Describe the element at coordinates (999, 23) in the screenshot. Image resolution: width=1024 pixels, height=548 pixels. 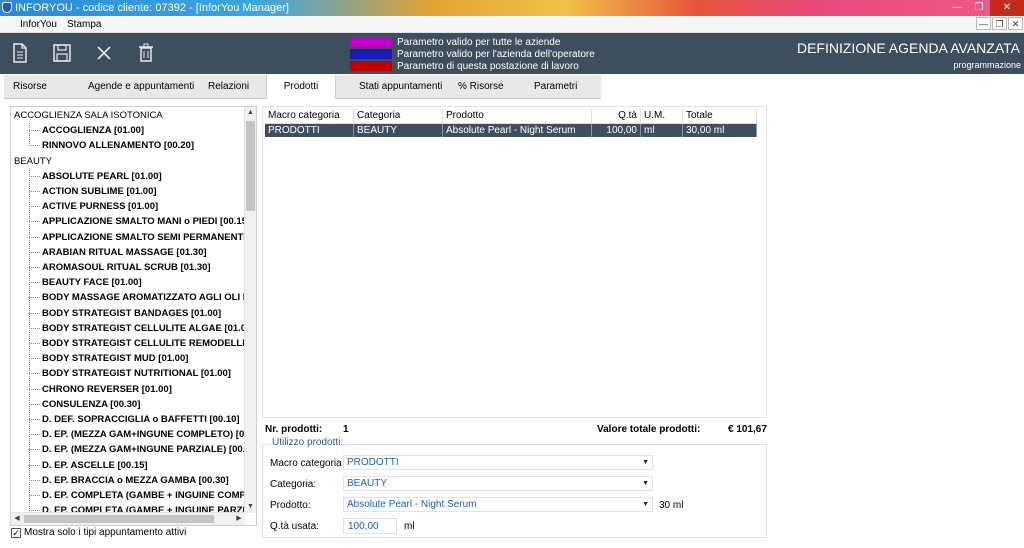
I see `inner-restore-button: ❐` at that location.